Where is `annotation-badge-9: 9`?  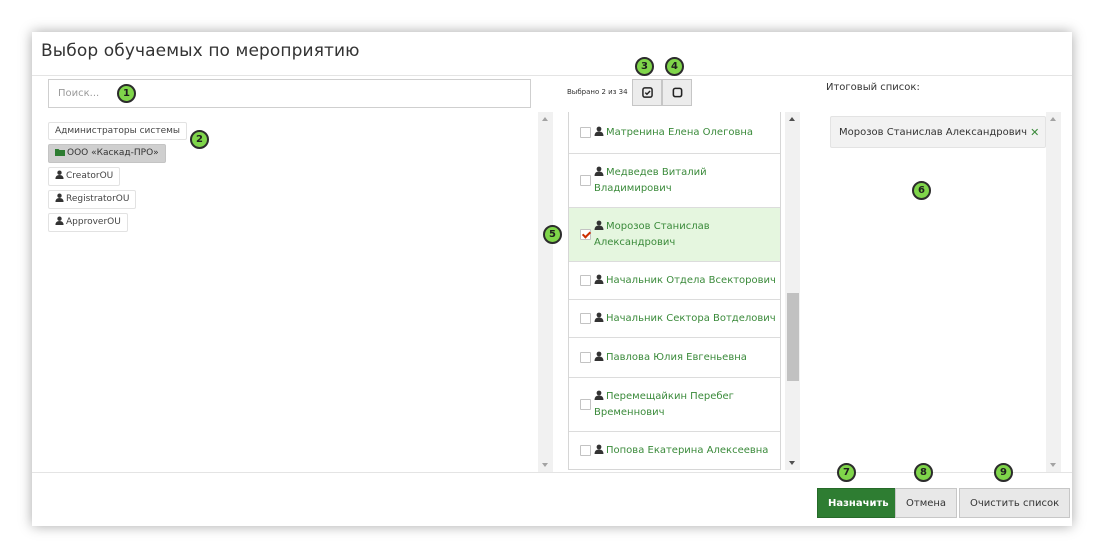 annotation-badge-9: 9 is located at coordinates (1003, 472).